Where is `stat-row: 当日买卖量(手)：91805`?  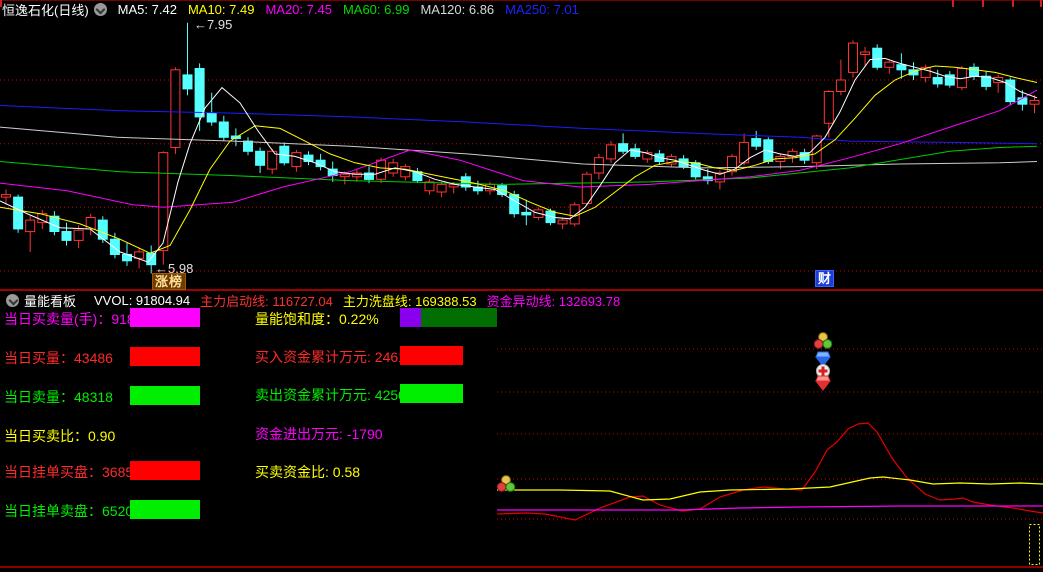 stat-row: 当日买卖量(手)：91805 is located at coordinates (77, 319).